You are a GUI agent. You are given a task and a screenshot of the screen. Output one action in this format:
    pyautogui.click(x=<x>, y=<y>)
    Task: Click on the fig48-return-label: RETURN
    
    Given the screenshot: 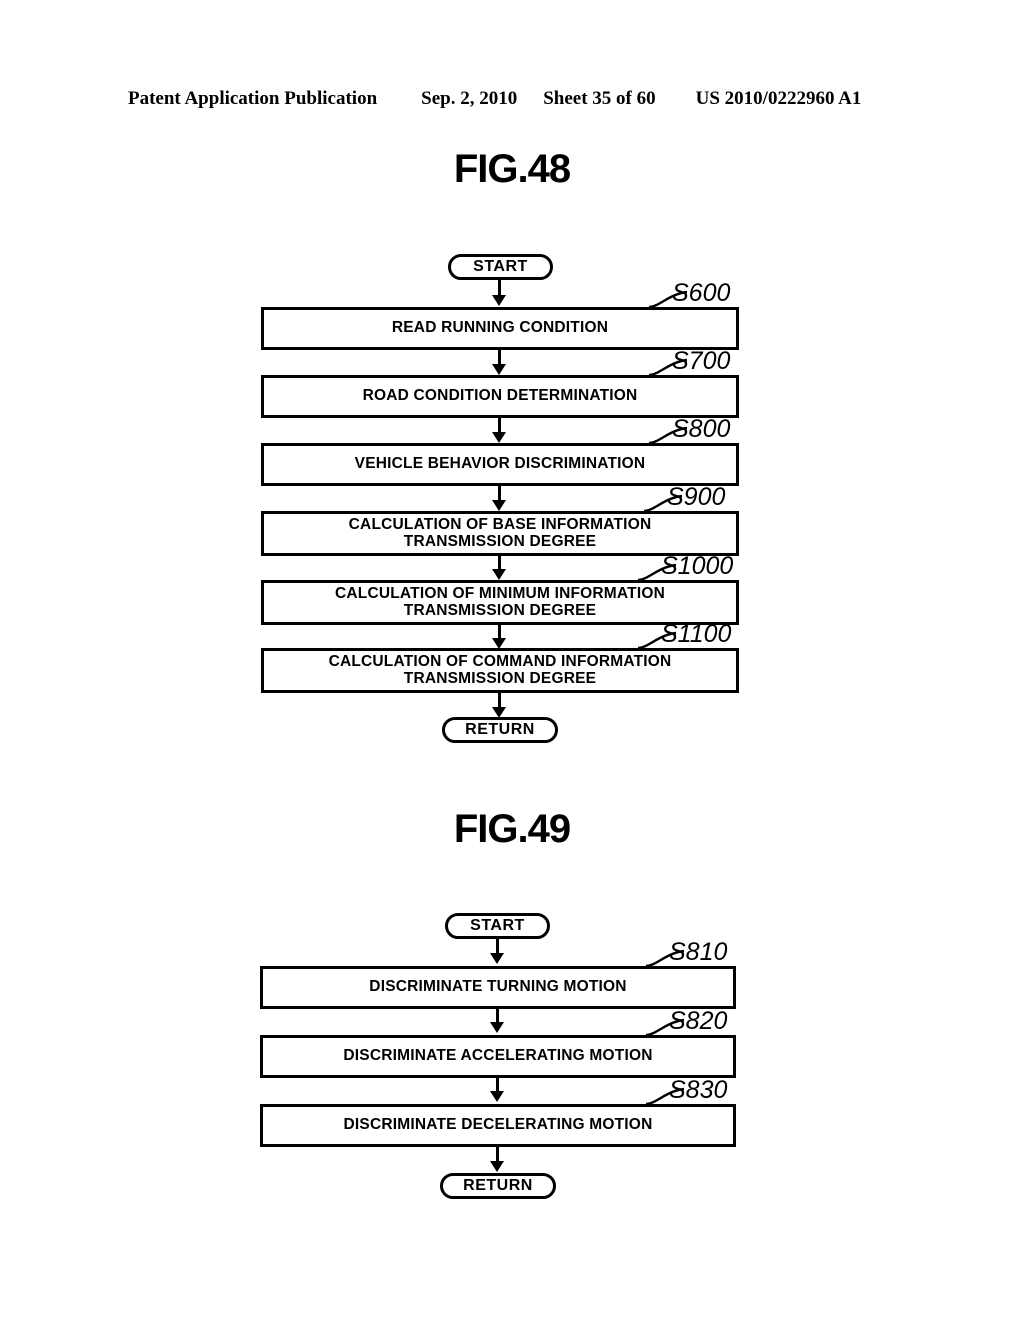 What is the action you would take?
    pyautogui.click(x=500, y=729)
    